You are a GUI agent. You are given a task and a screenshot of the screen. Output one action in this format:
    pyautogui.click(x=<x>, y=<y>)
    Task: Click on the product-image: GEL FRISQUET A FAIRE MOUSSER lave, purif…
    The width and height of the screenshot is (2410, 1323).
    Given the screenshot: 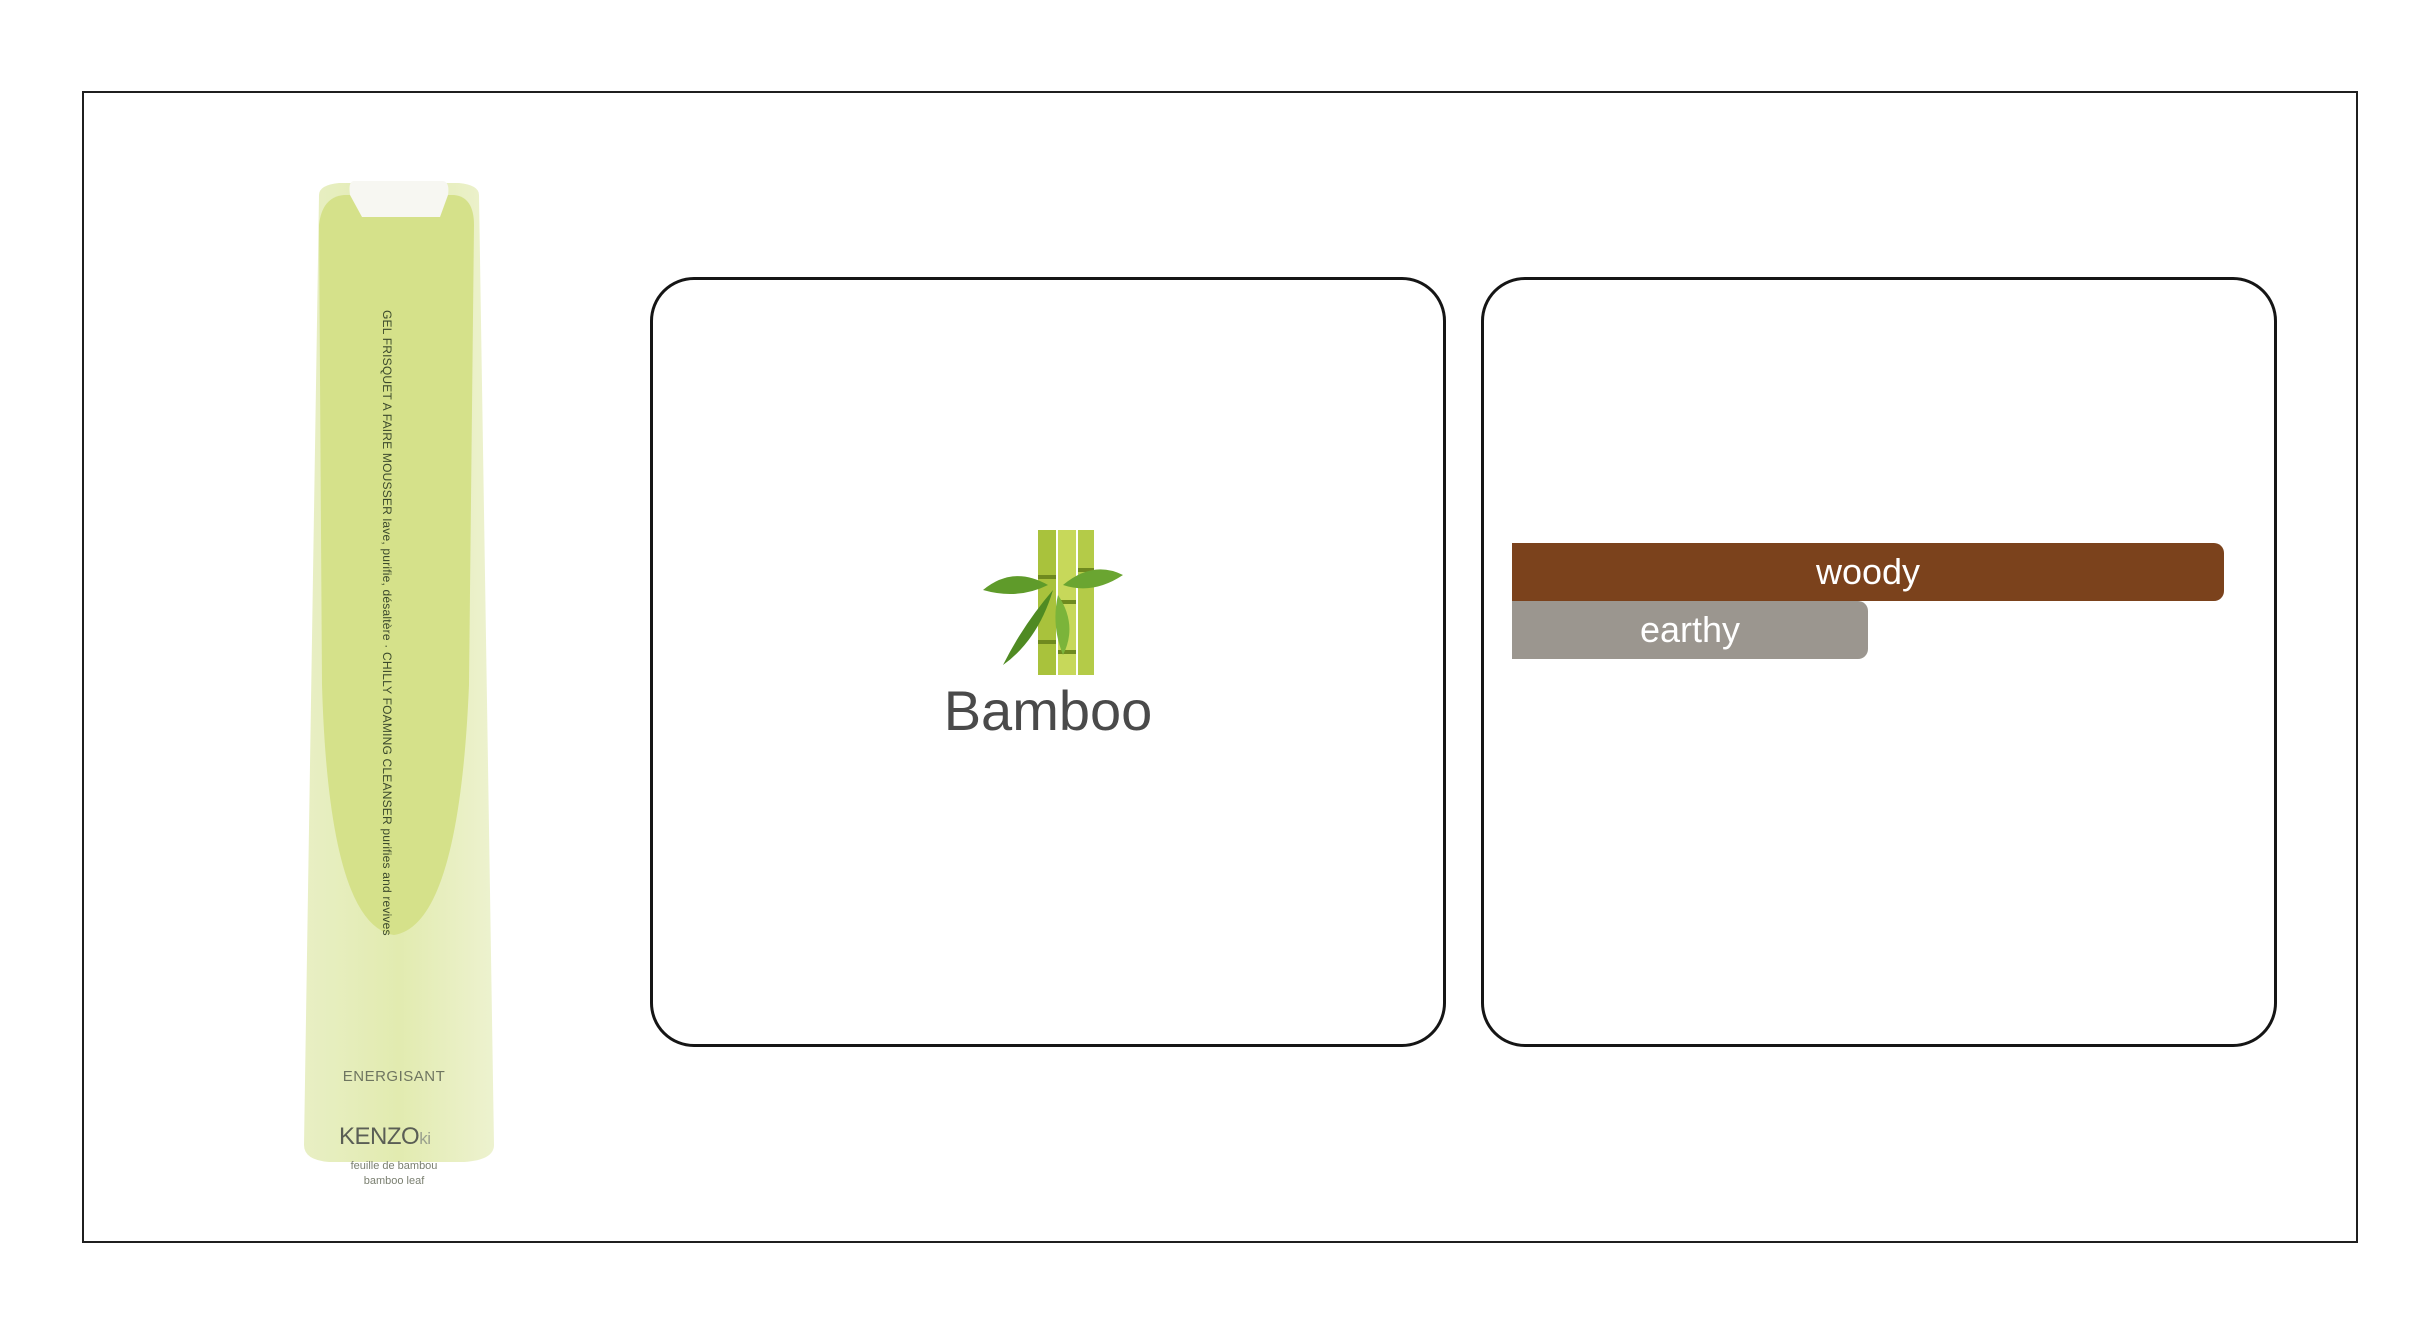 What is the action you would take?
    pyautogui.click(x=394, y=676)
    